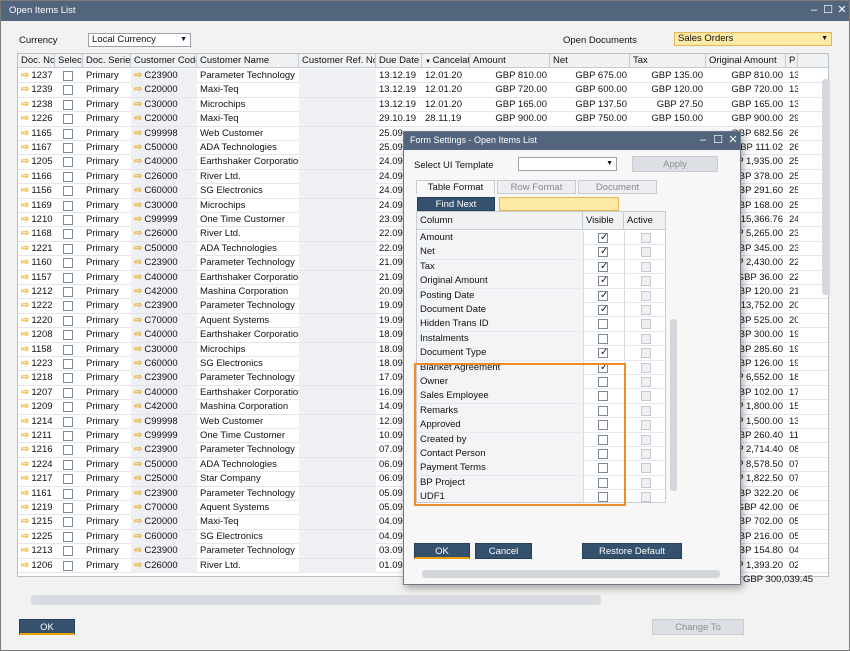  I want to click on doc-no-cell: ⇨ 1218, so click(36, 378).